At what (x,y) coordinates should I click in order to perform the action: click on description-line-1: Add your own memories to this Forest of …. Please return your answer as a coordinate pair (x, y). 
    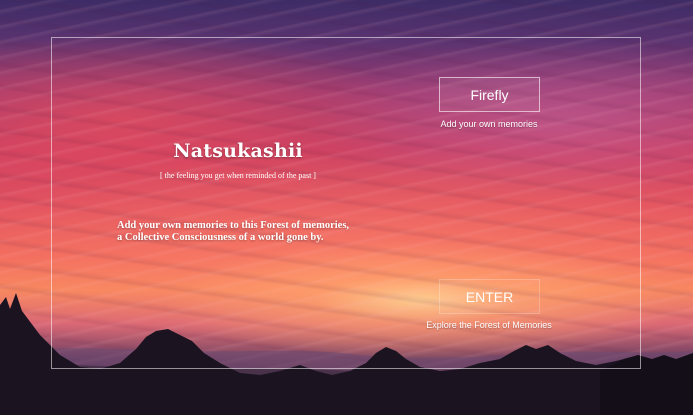
    Looking at the image, I should click on (233, 225).